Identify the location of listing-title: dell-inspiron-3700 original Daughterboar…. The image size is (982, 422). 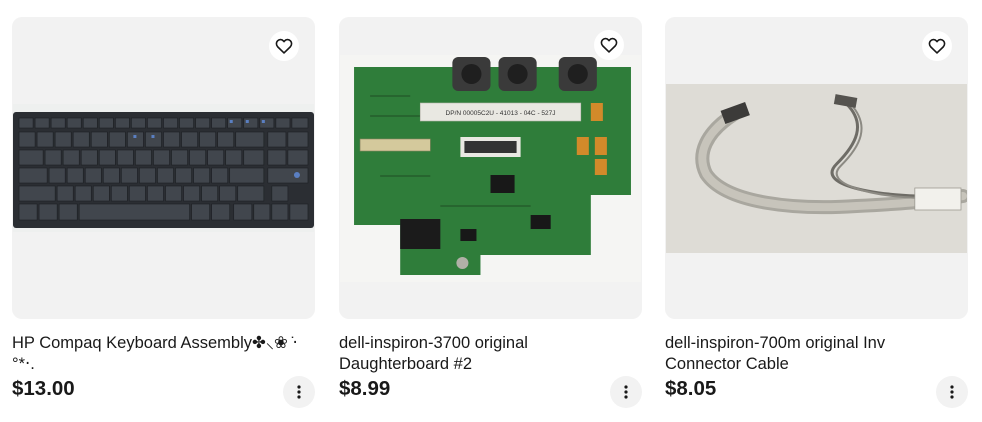
(484, 354).